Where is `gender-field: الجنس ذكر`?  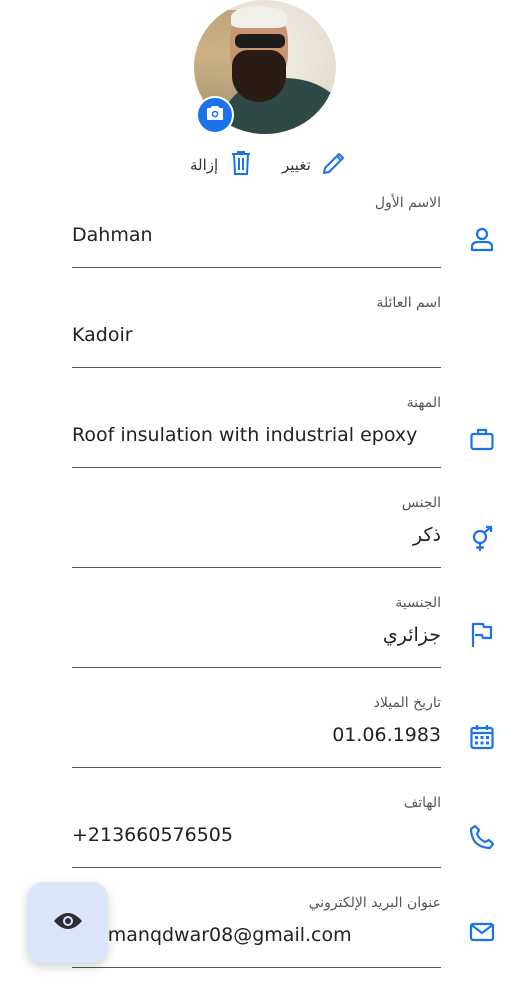 gender-field: الجنس ذكر is located at coordinates (256, 545).